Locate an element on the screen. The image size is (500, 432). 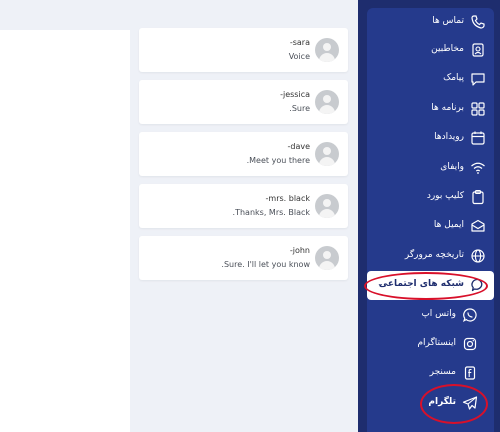
sidebar-item-messenger: مسنجر is located at coordinates (430, 373).